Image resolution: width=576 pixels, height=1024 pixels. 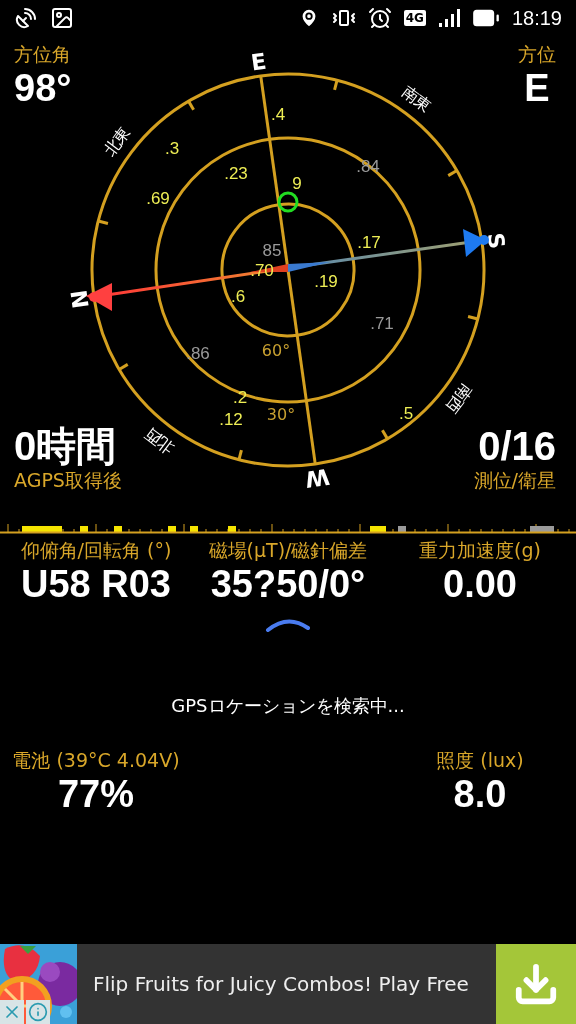 I want to click on elevation-label: 30°, so click(x=281, y=414).